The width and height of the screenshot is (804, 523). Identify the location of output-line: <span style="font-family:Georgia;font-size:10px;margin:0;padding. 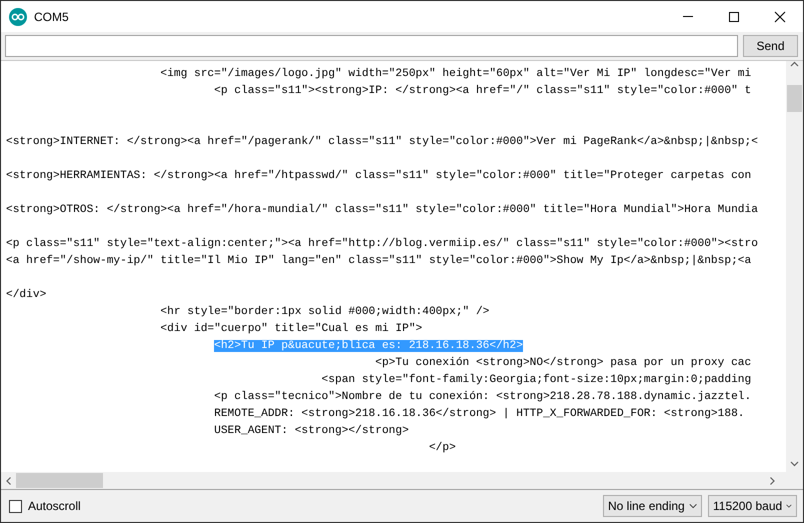
(537, 380).